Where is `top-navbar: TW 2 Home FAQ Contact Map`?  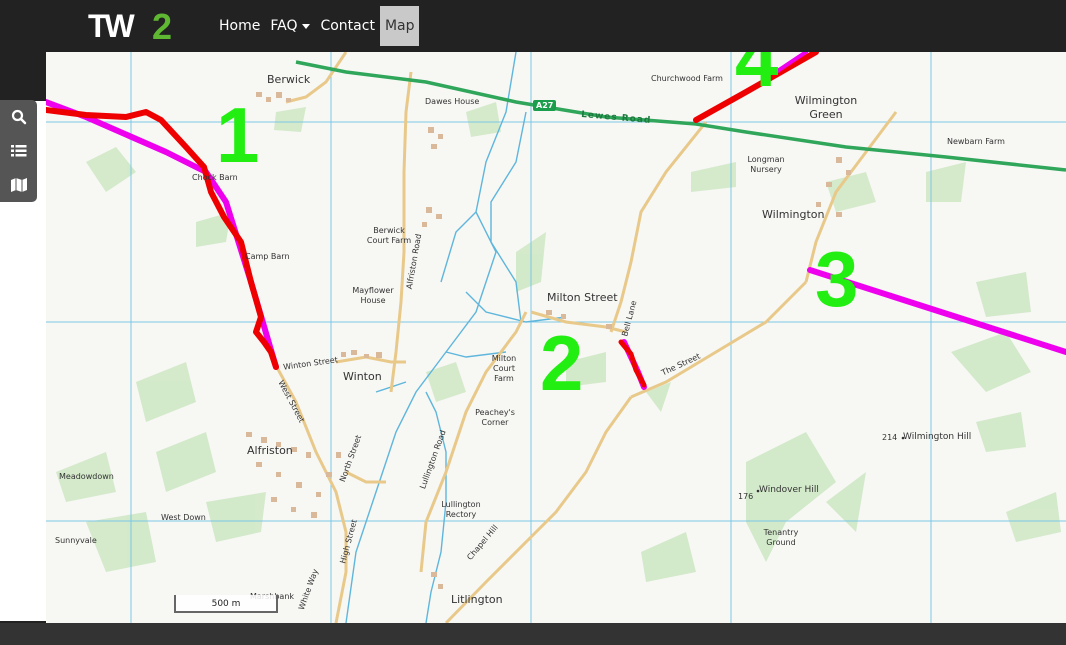 top-navbar: TW 2 Home FAQ Contact Map is located at coordinates (533, 26).